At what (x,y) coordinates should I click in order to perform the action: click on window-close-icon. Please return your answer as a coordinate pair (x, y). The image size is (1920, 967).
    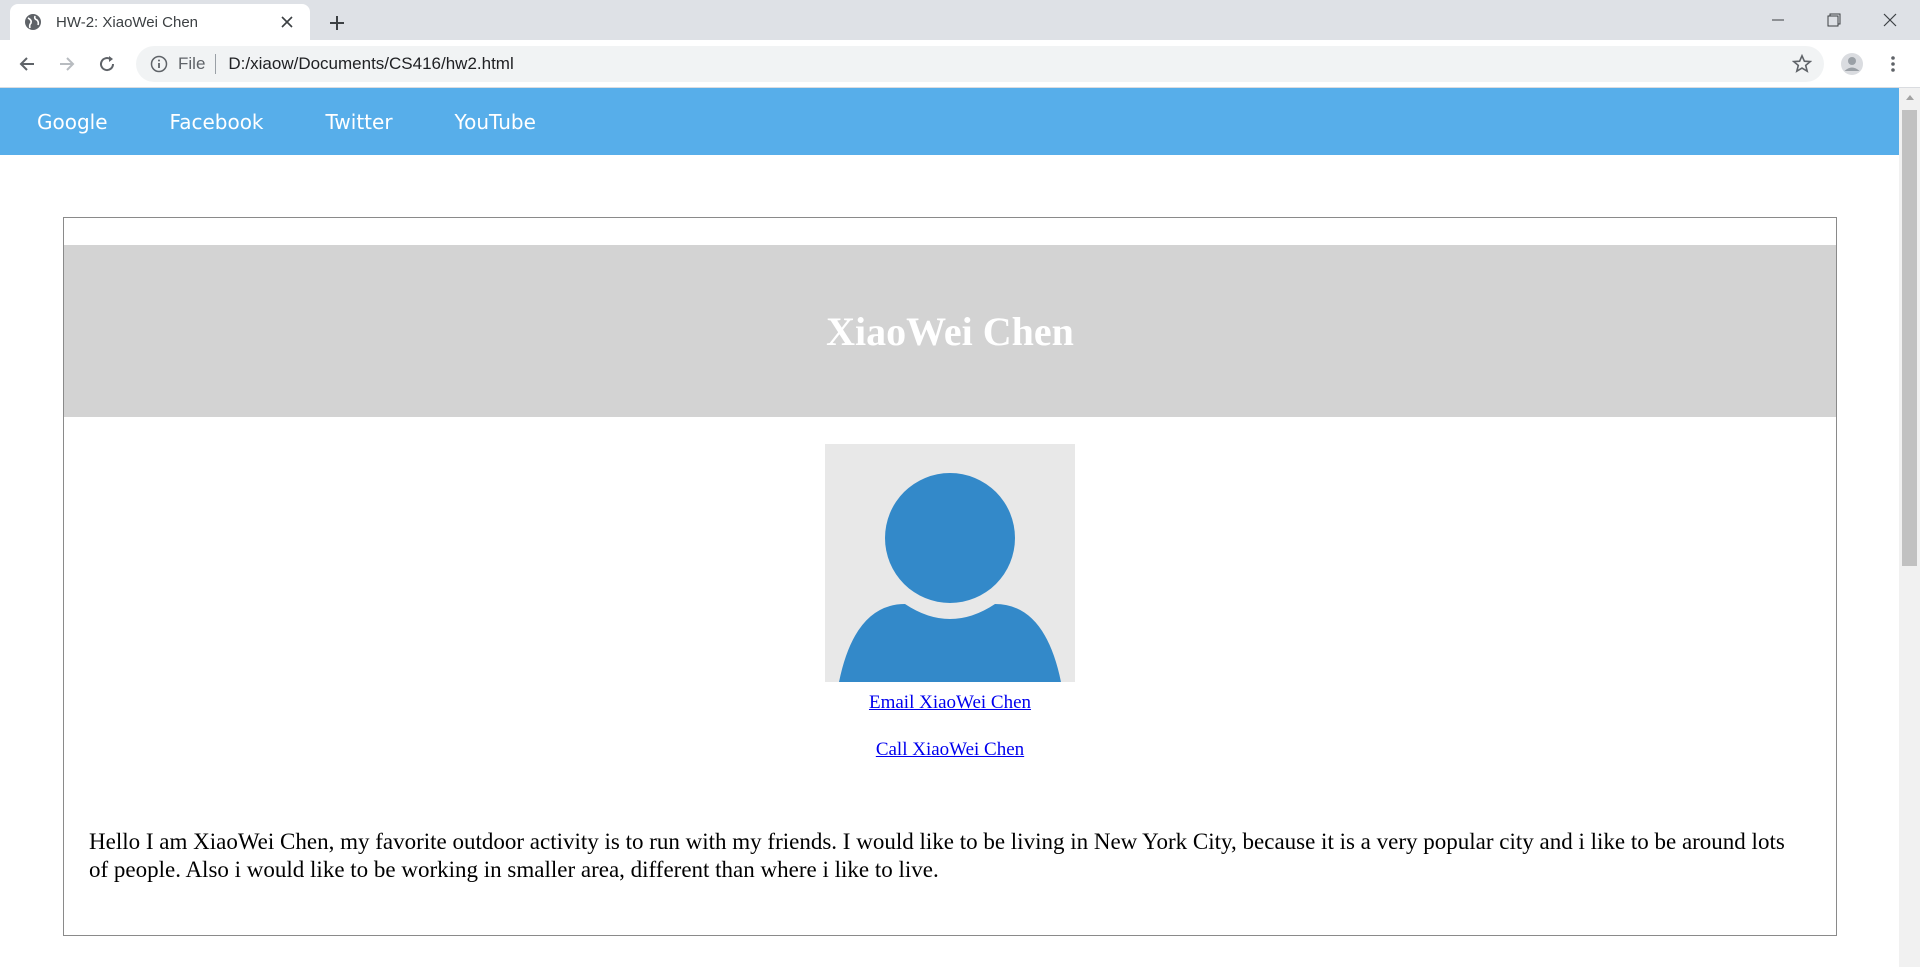
    Looking at the image, I should click on (1890, 20).